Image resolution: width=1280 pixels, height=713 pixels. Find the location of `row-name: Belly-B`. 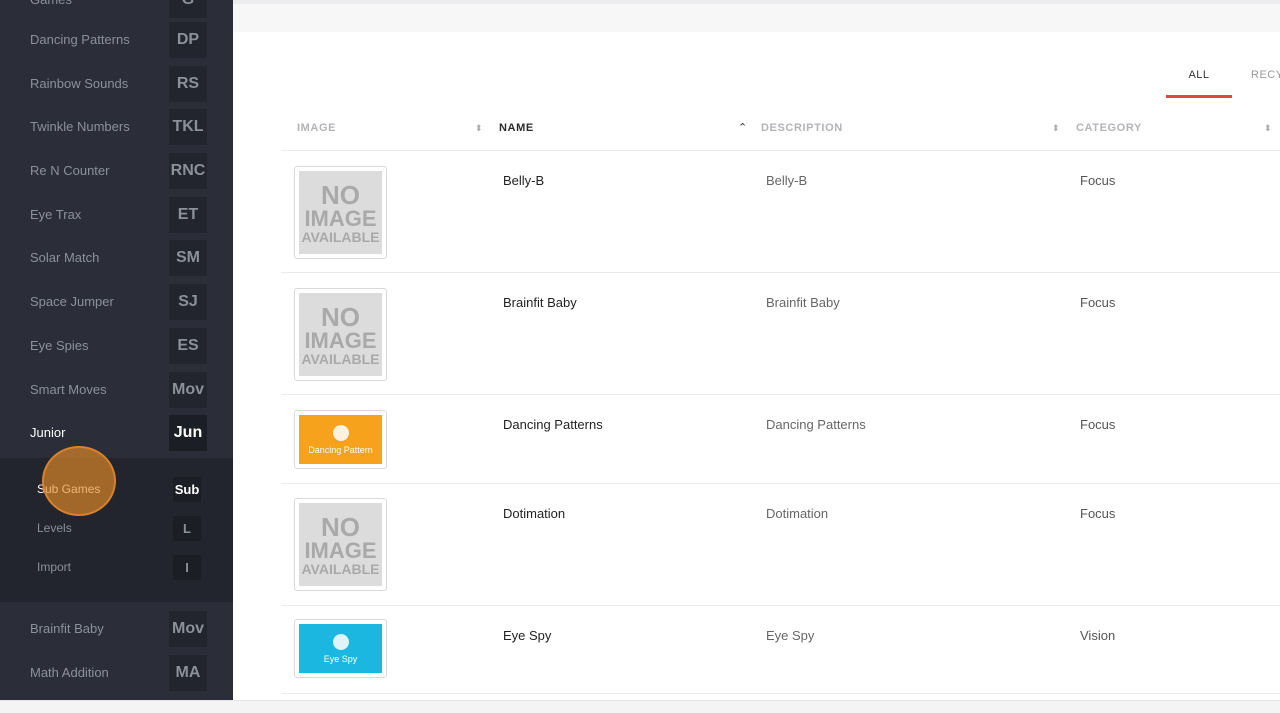

row-name: Belly-B is located at coordinates (524, 180).